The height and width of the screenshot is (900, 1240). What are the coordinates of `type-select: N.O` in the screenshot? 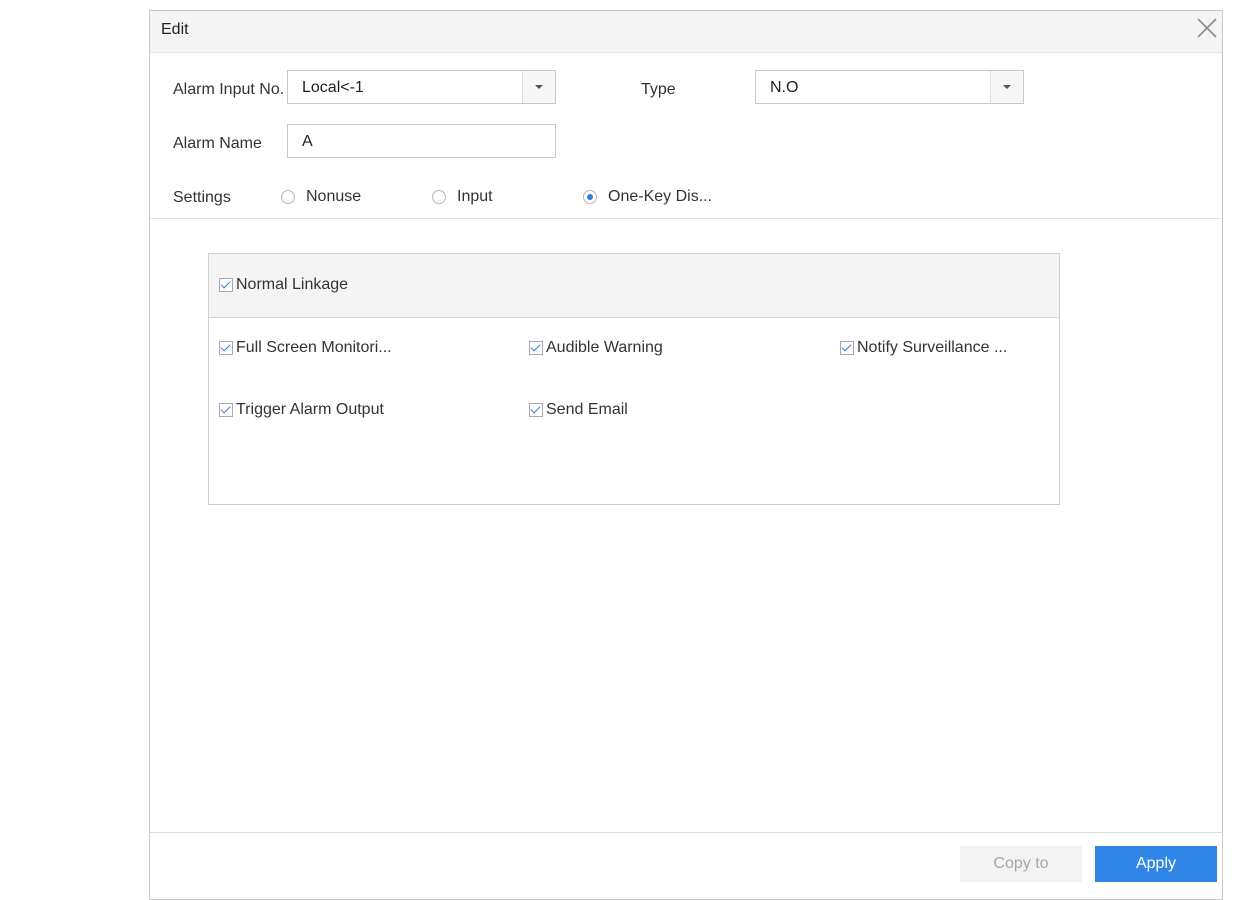 It's located at (889, 87).